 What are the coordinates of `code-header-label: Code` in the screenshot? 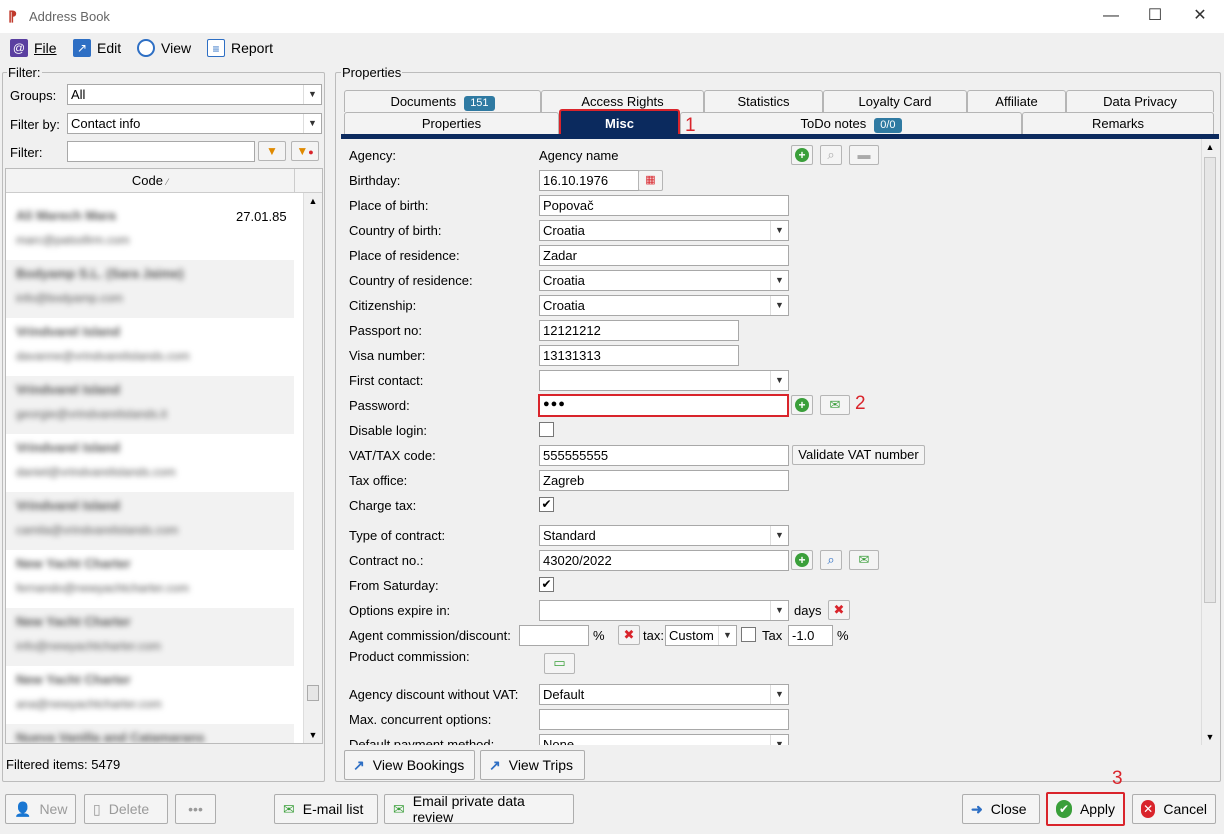 It's located at (147, 180).